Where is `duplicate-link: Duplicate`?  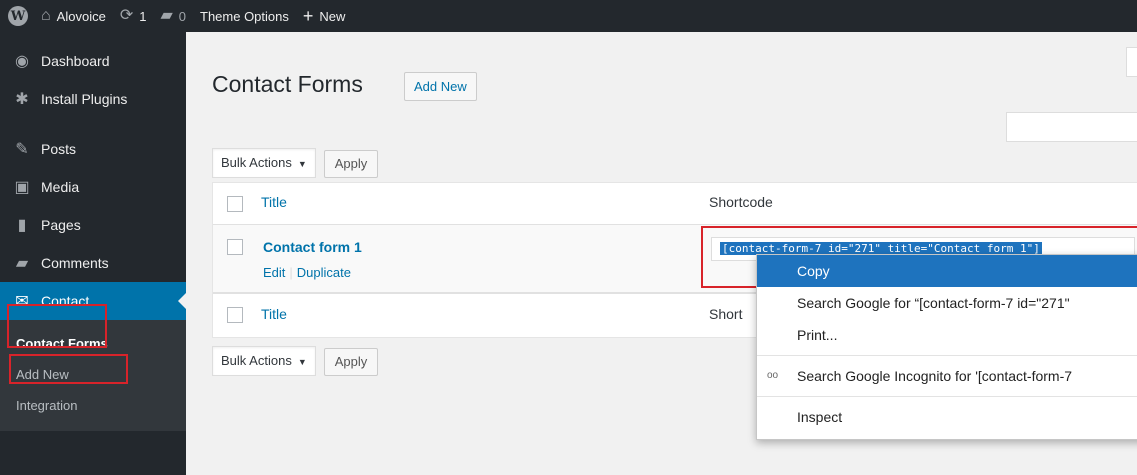 duplicate-link: Duplicate is located at coordinates (324, 272).